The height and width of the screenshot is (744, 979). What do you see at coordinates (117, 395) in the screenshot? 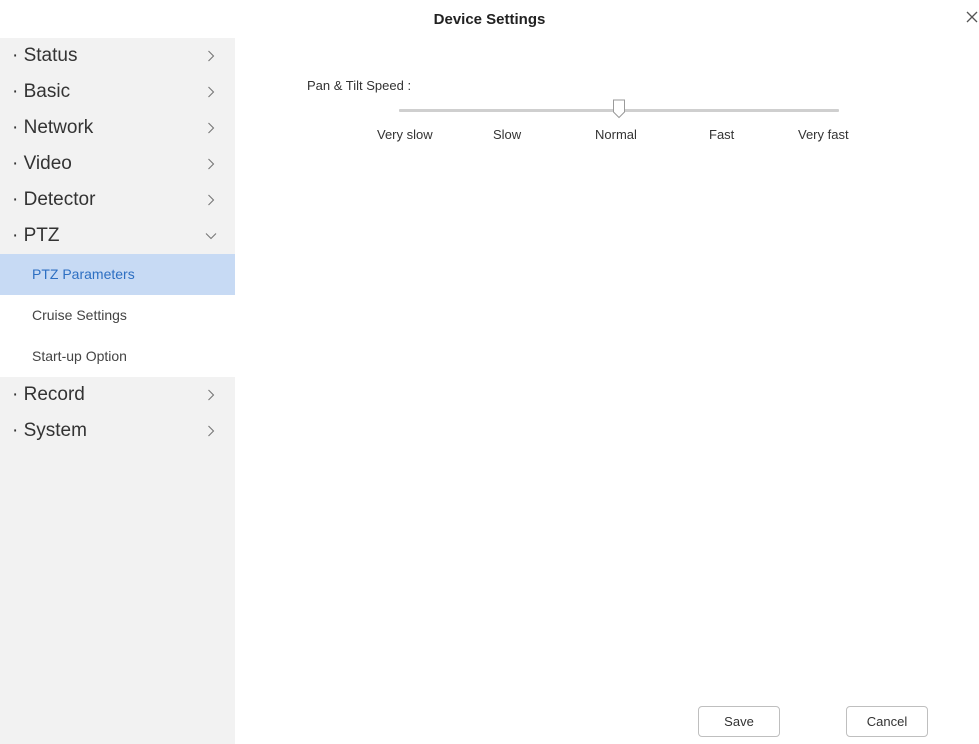
I see `sidebar-item-record: · Record` at bounding box center [117, 395].